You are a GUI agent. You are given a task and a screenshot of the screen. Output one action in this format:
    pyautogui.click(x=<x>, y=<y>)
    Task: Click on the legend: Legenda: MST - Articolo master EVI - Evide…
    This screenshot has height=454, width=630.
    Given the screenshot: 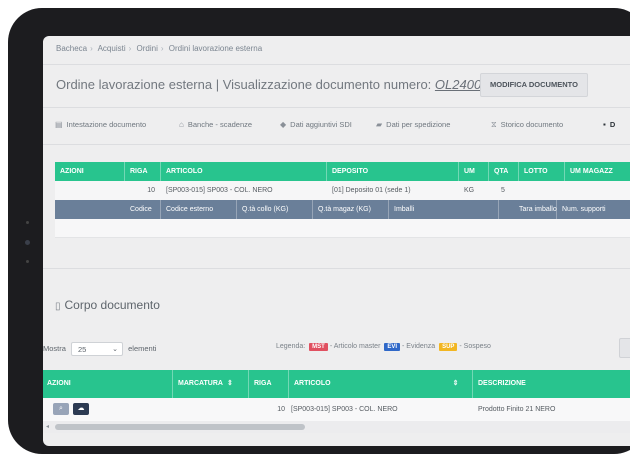 What is the action you would take?
    pyautogui.click(x=383, y=347)
    